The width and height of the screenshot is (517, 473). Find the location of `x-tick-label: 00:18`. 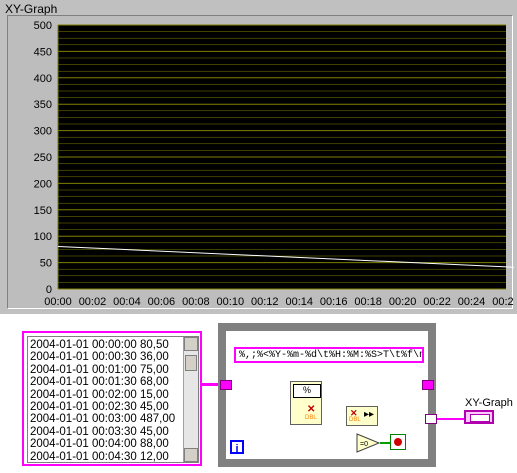

x-tick-label: 00:18 is located at coordinates (368, 302).